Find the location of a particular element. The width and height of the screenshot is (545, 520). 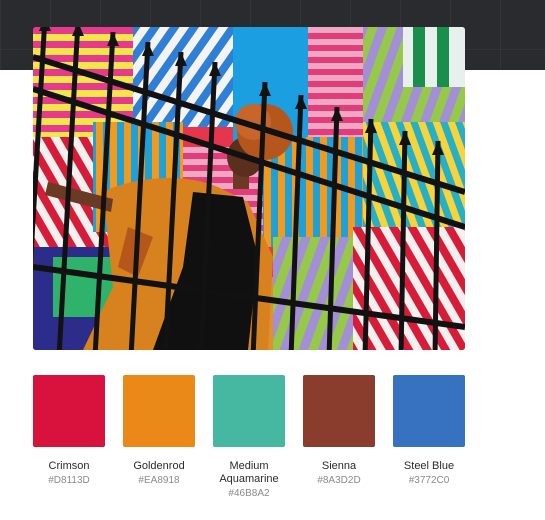

swatch-name: Steel Blue is located at coordinates (429, 466).